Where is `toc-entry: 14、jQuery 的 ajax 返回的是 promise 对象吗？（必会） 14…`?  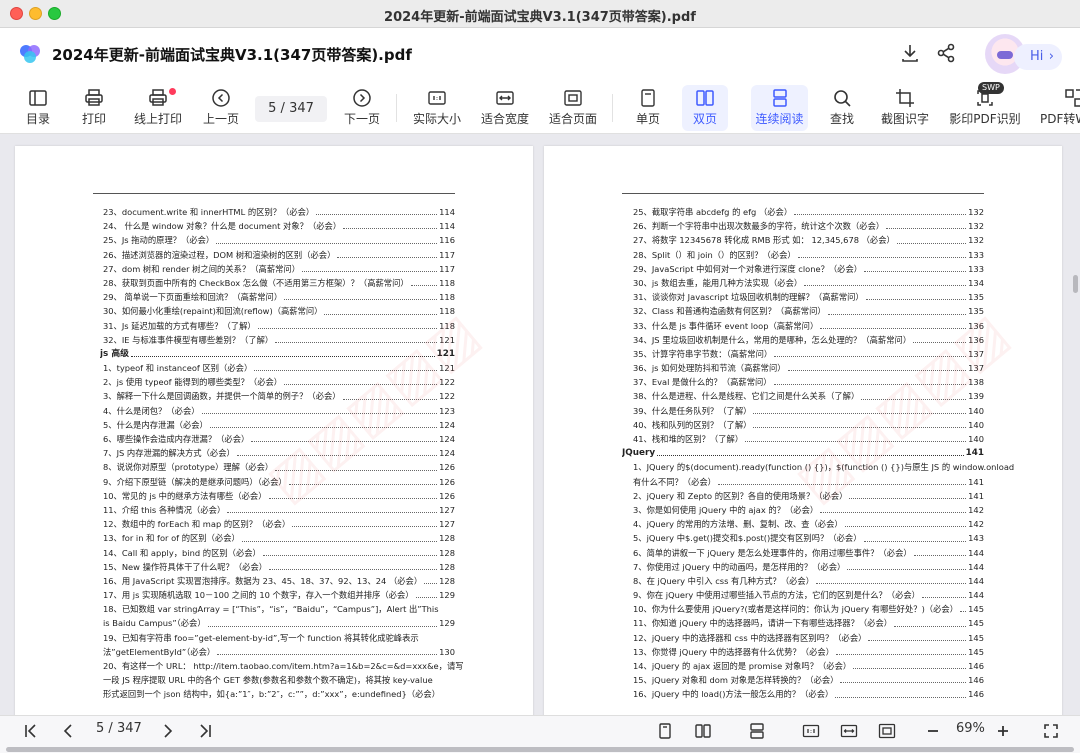
toc-entry: 14、jQuery 的 ajax 返回的是 promise 对象吗？（必会） 14… is located at coordinates (808, 666).